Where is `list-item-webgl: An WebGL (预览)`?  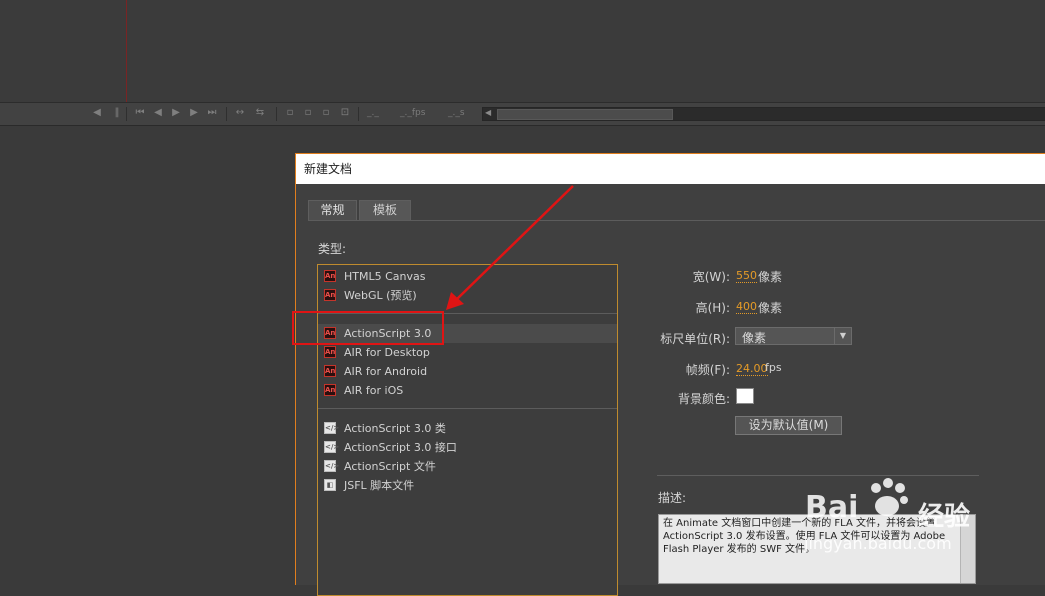 list-item-webgl: An WebGL (预览) is located at coordinates (467, 295).